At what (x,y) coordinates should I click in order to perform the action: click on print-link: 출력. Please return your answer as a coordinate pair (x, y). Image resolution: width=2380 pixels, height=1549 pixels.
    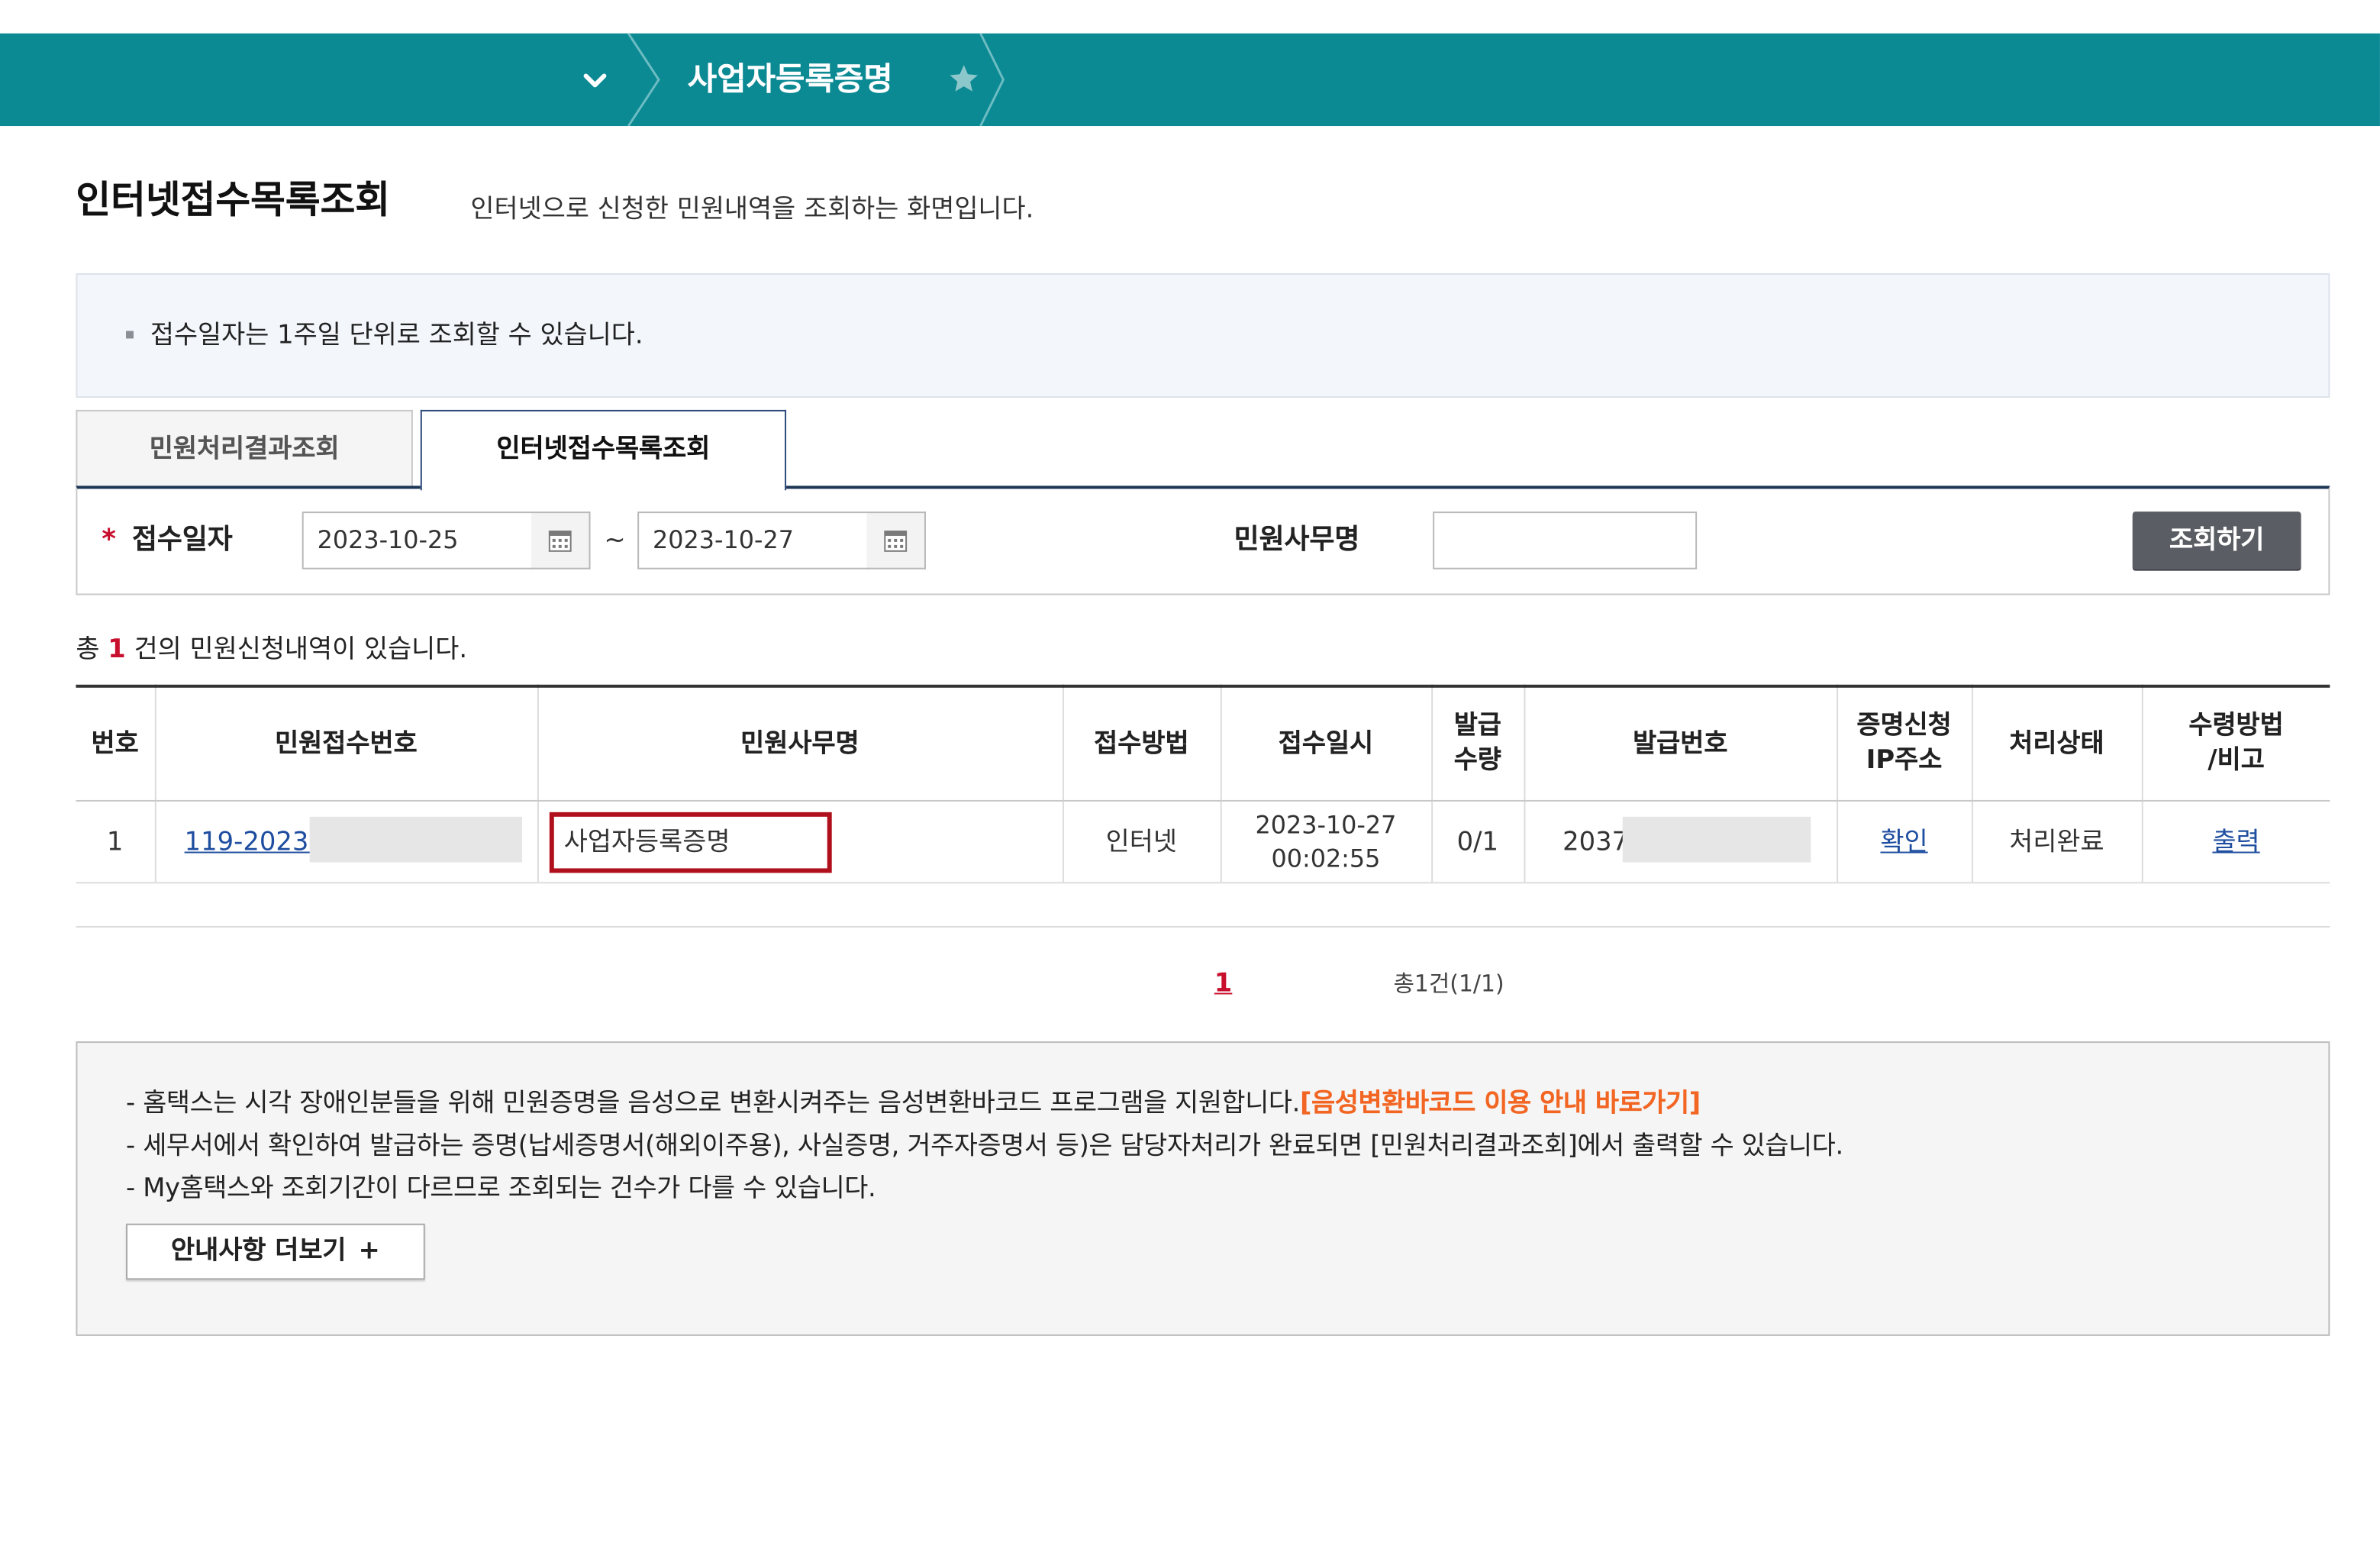
    Looking at the image, I should click on (2235, 842).